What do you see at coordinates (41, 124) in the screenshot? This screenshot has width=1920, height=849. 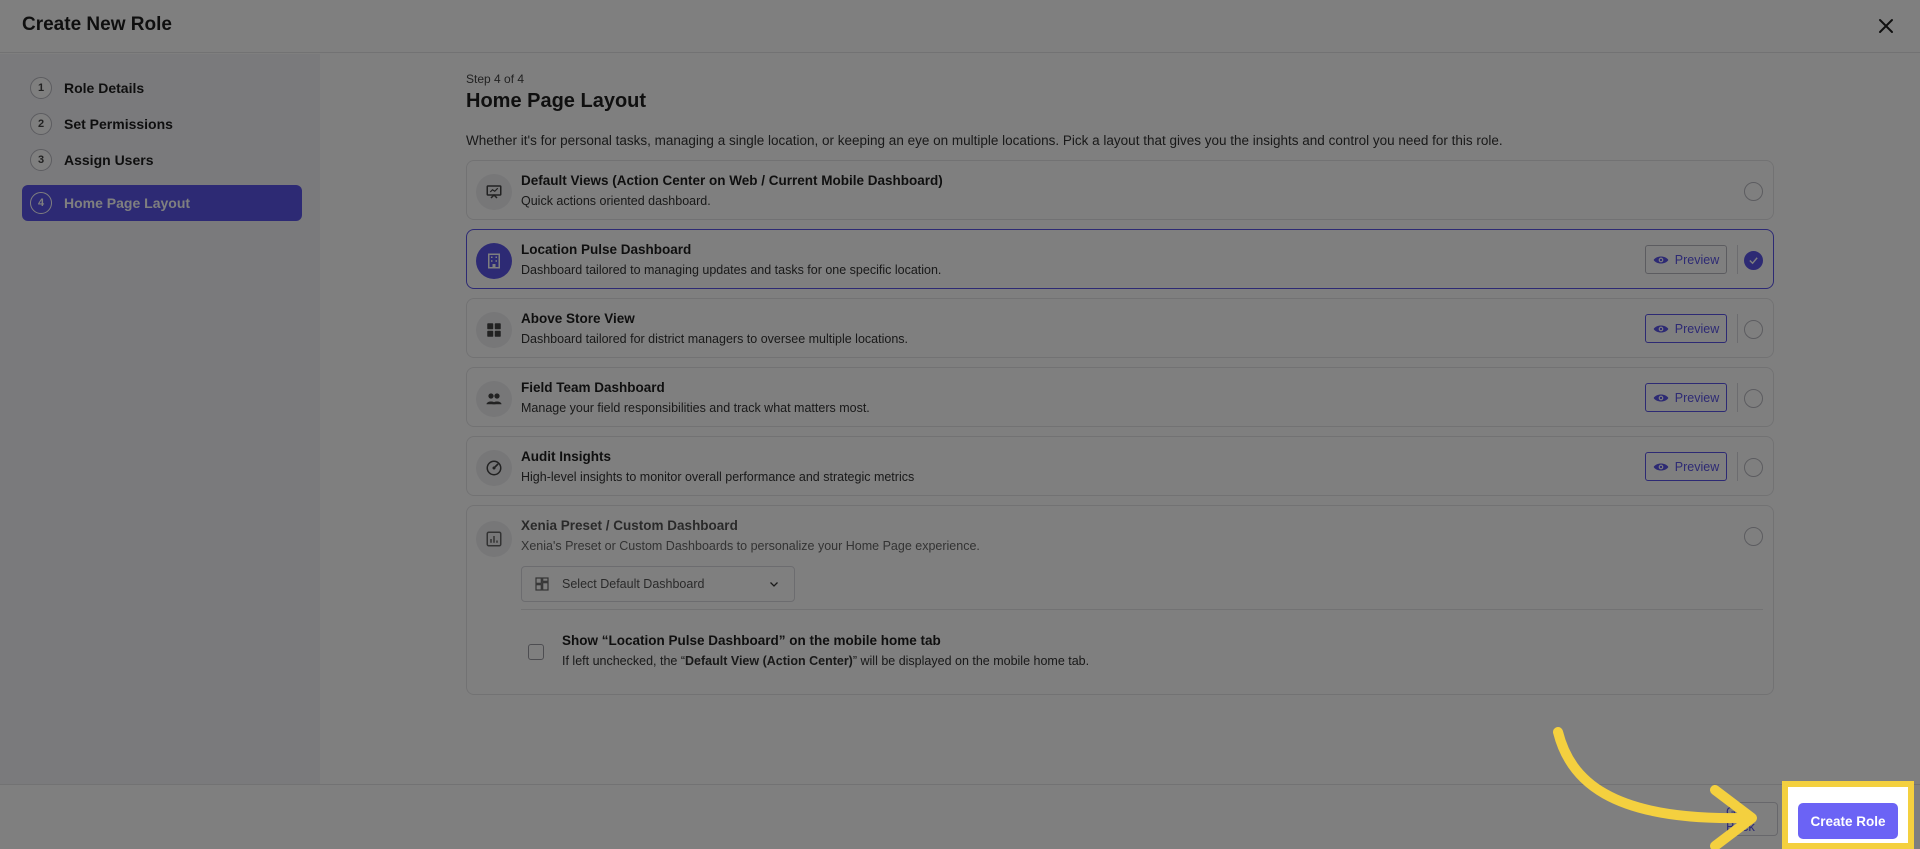 I see `step-number: 2` at bounding box center [41, 124].